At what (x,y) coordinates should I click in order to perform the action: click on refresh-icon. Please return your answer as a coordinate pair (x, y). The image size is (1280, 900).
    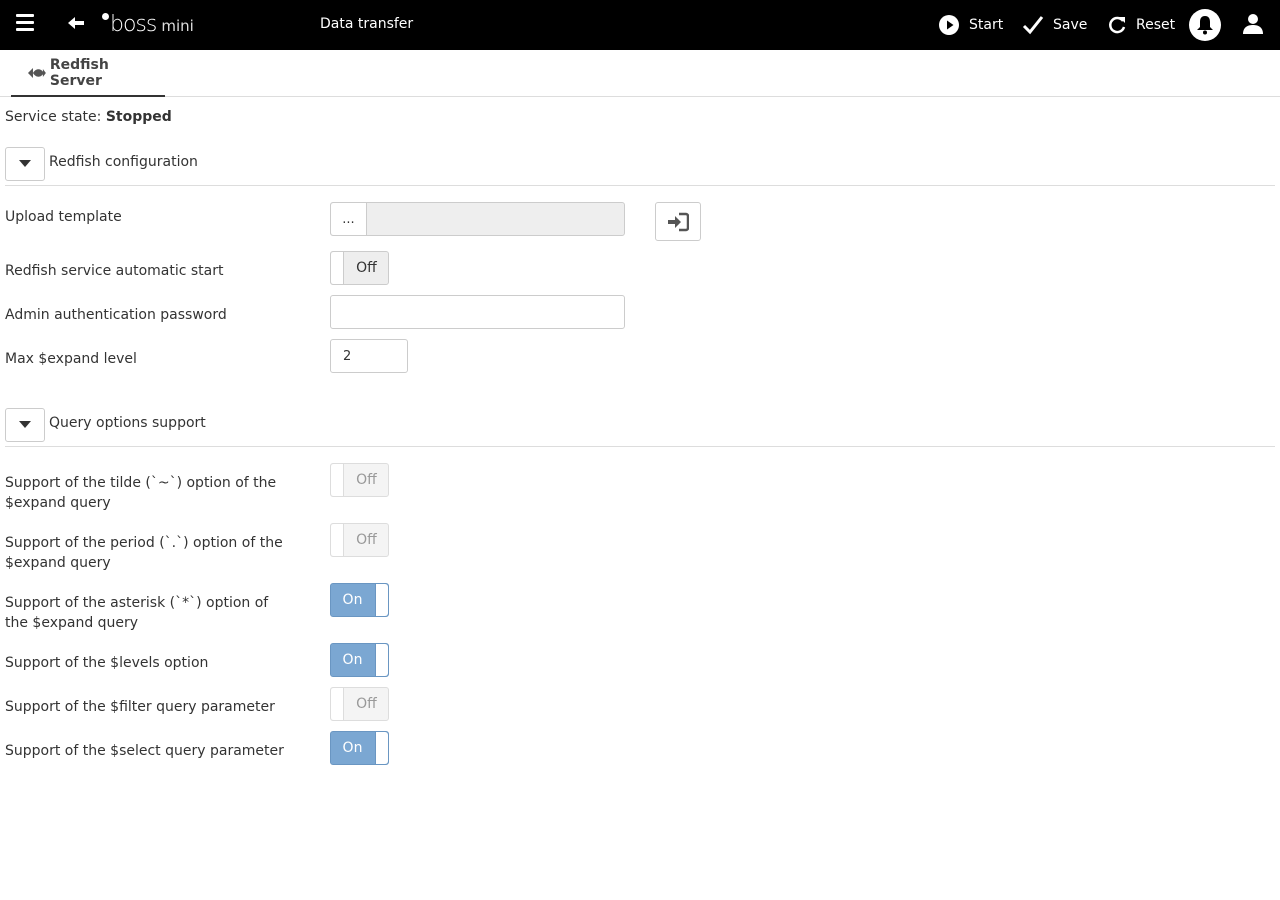
    Looking at the image, I should click on (1117, 25).